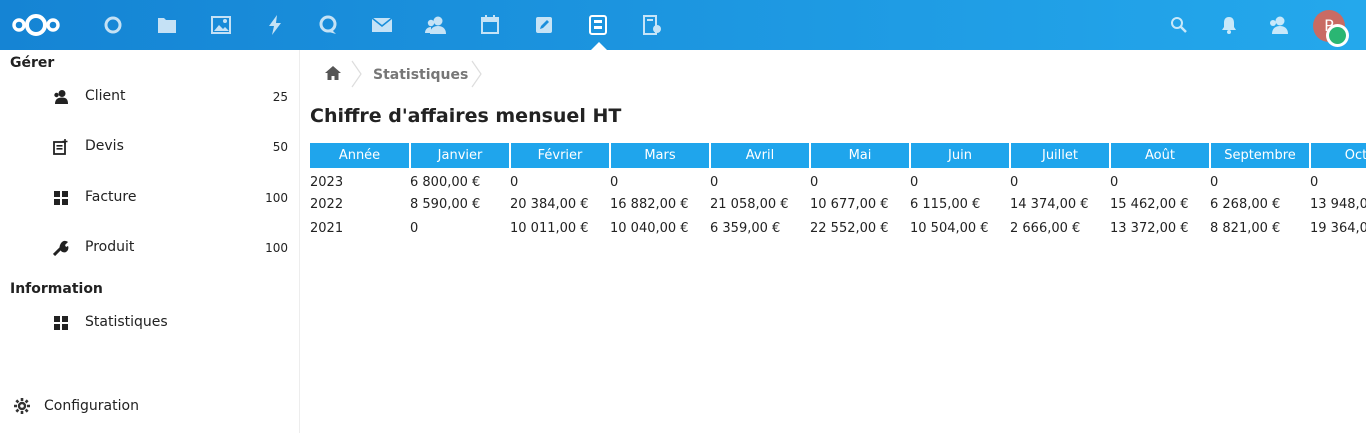  Describe the element at coordinates (960, 155) in the screenshot. I see `column-header: Juin` at that location.